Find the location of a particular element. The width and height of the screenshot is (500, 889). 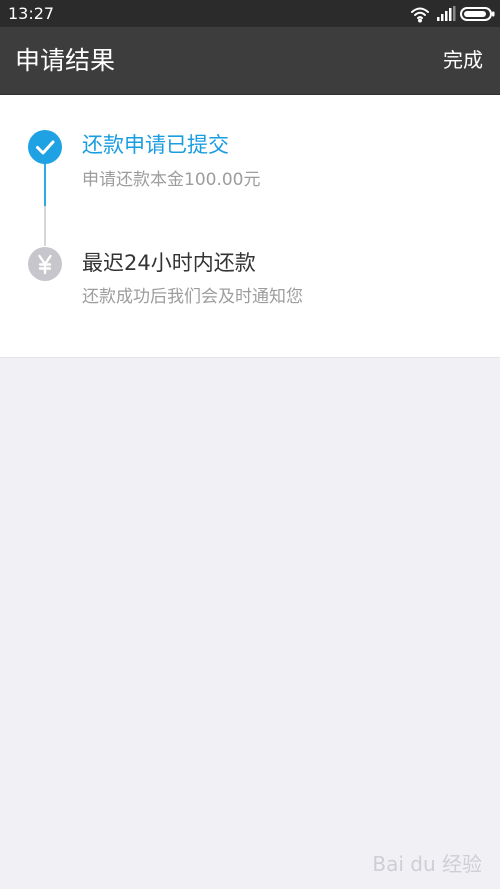

step-2-subtitle: 还款成功后我们会及时通知您 is located at coordinates (192, 297).